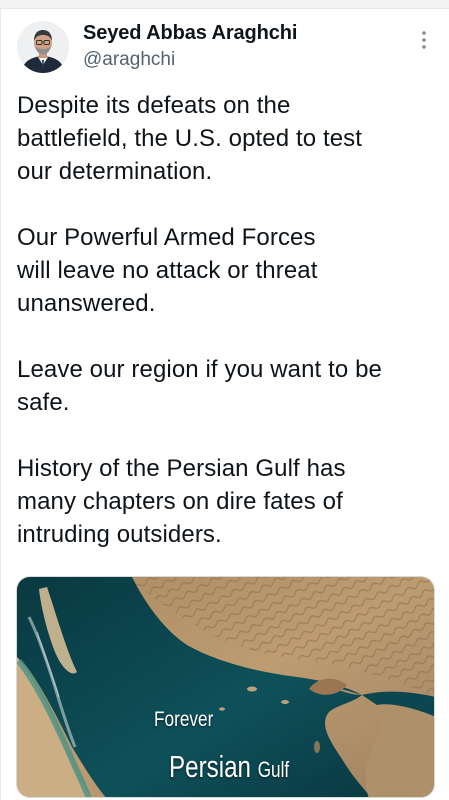 The height and width of the screenshot is (800, 449). What do you see at coordinates (199, 386) in the screenshot?
I see `tweet-paragraph: Leave our region if you want to be safe.` at bounding box center [199, 386].